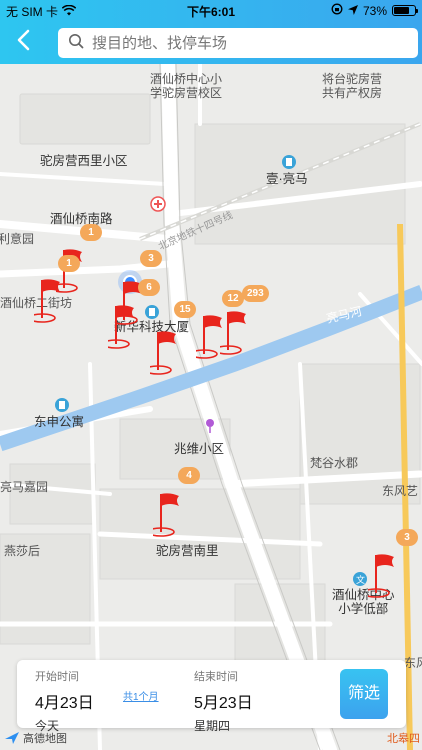 The width and height of the screenshot is (422, 750). What do you see at coordinates (242, 43) in the screenshot?
I see `search-input` at bounding box center [242, 43].